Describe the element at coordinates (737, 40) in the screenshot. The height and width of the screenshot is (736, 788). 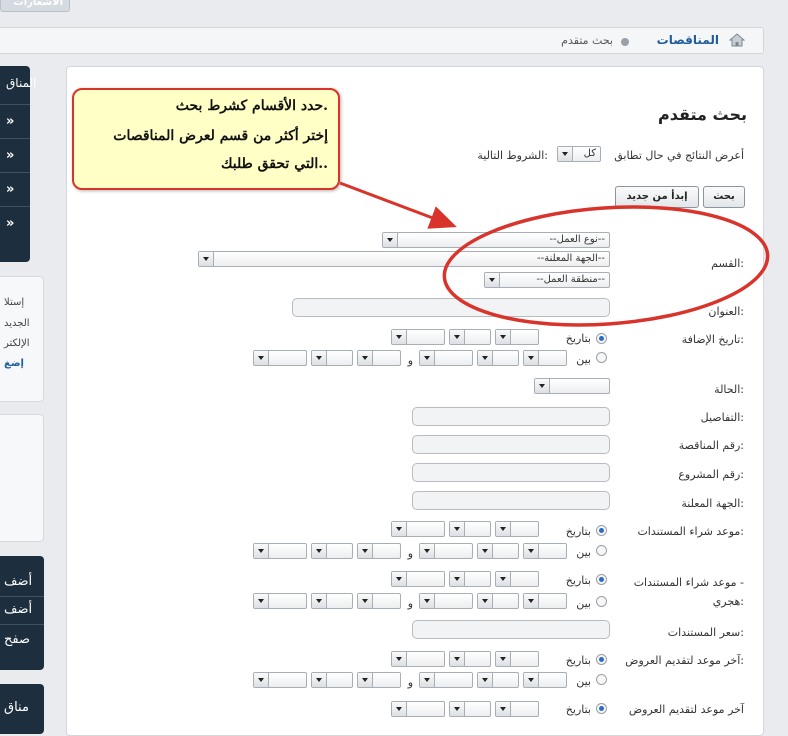
I see `home-icon` at that location.